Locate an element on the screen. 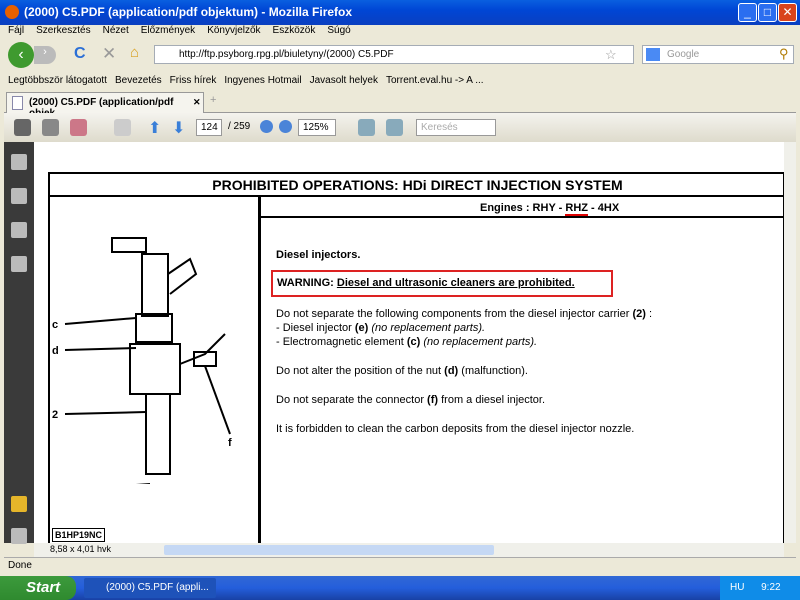 This screenshot has width=800, height=600. minimize-button: _ is located at coordinates (747, 12).